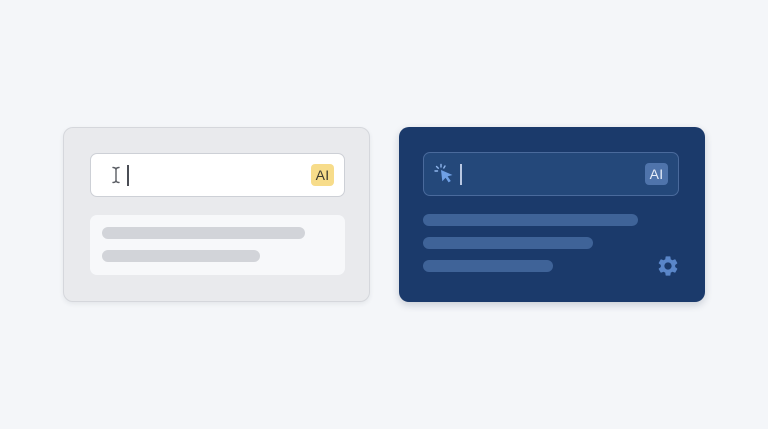 The width and height of the screenshot is (768, 429). What do you see at coordinates (217, 245) in the screenshot?
I see `results-area` at bounding box center [217, 245].